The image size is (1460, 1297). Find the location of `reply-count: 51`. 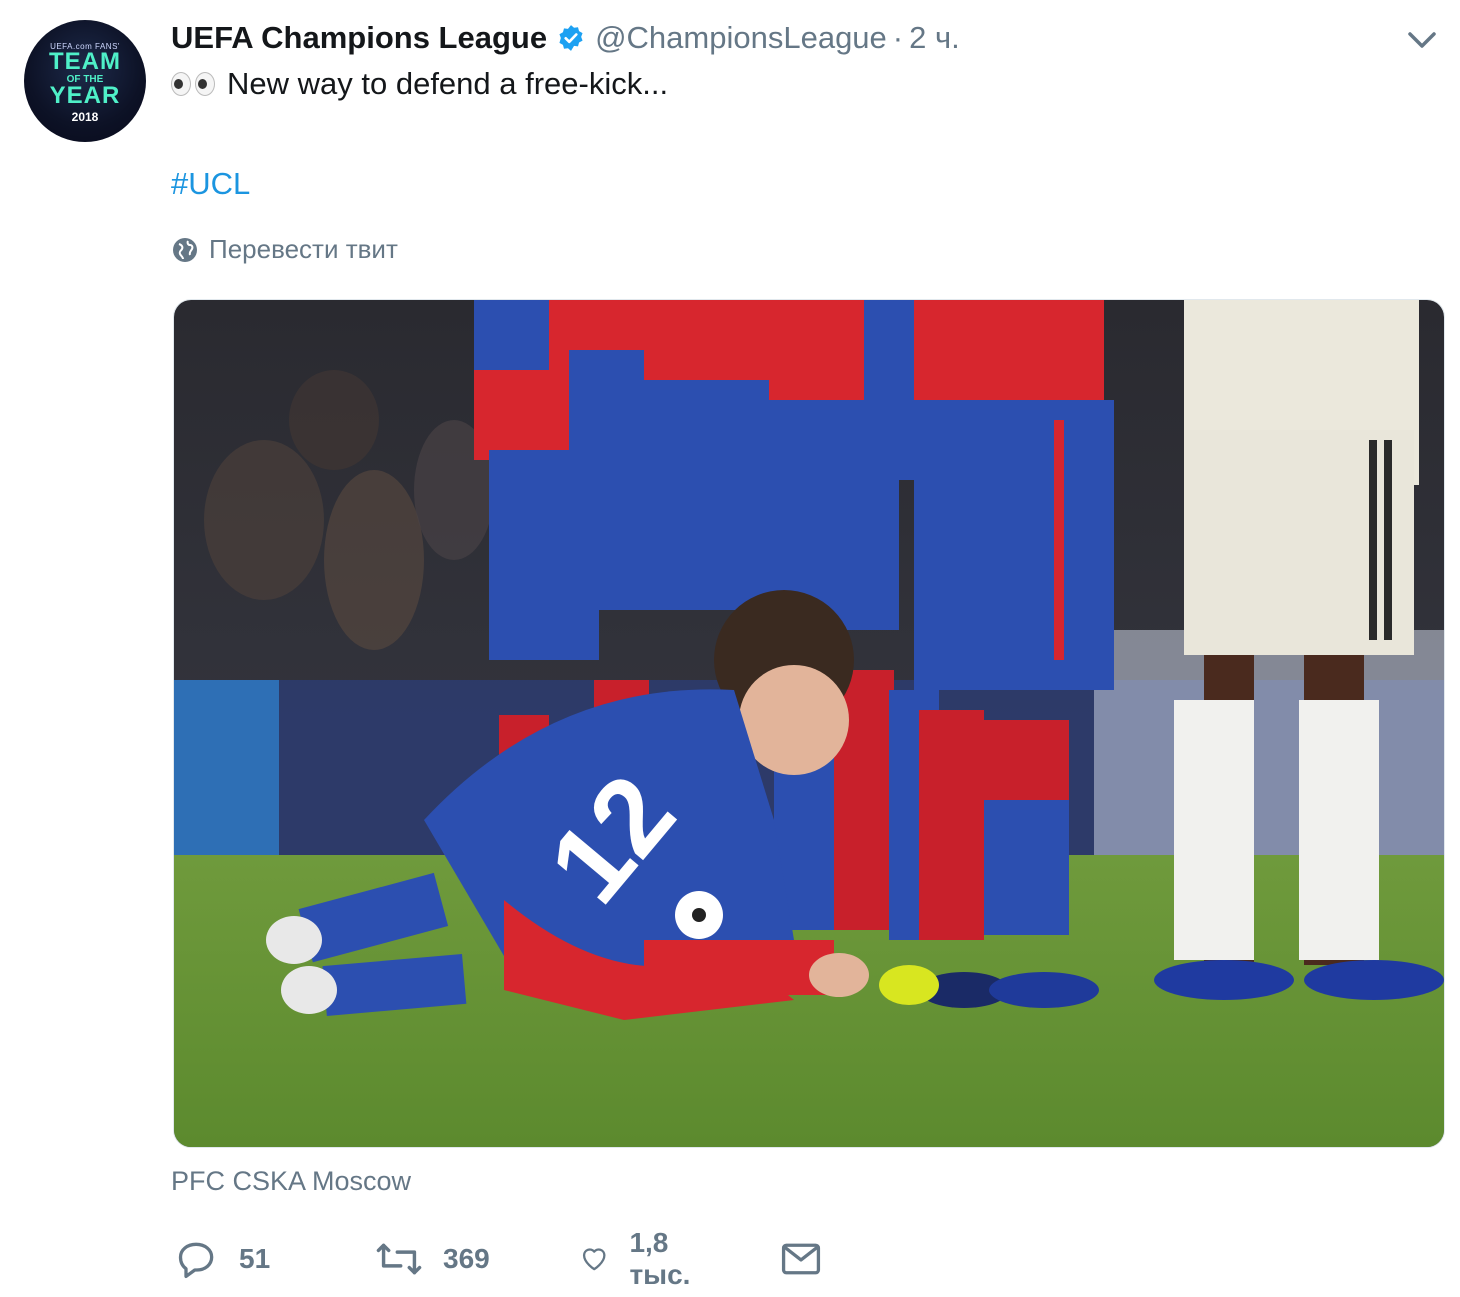

reply-count: 51 is located at coordinates (255, 1258).